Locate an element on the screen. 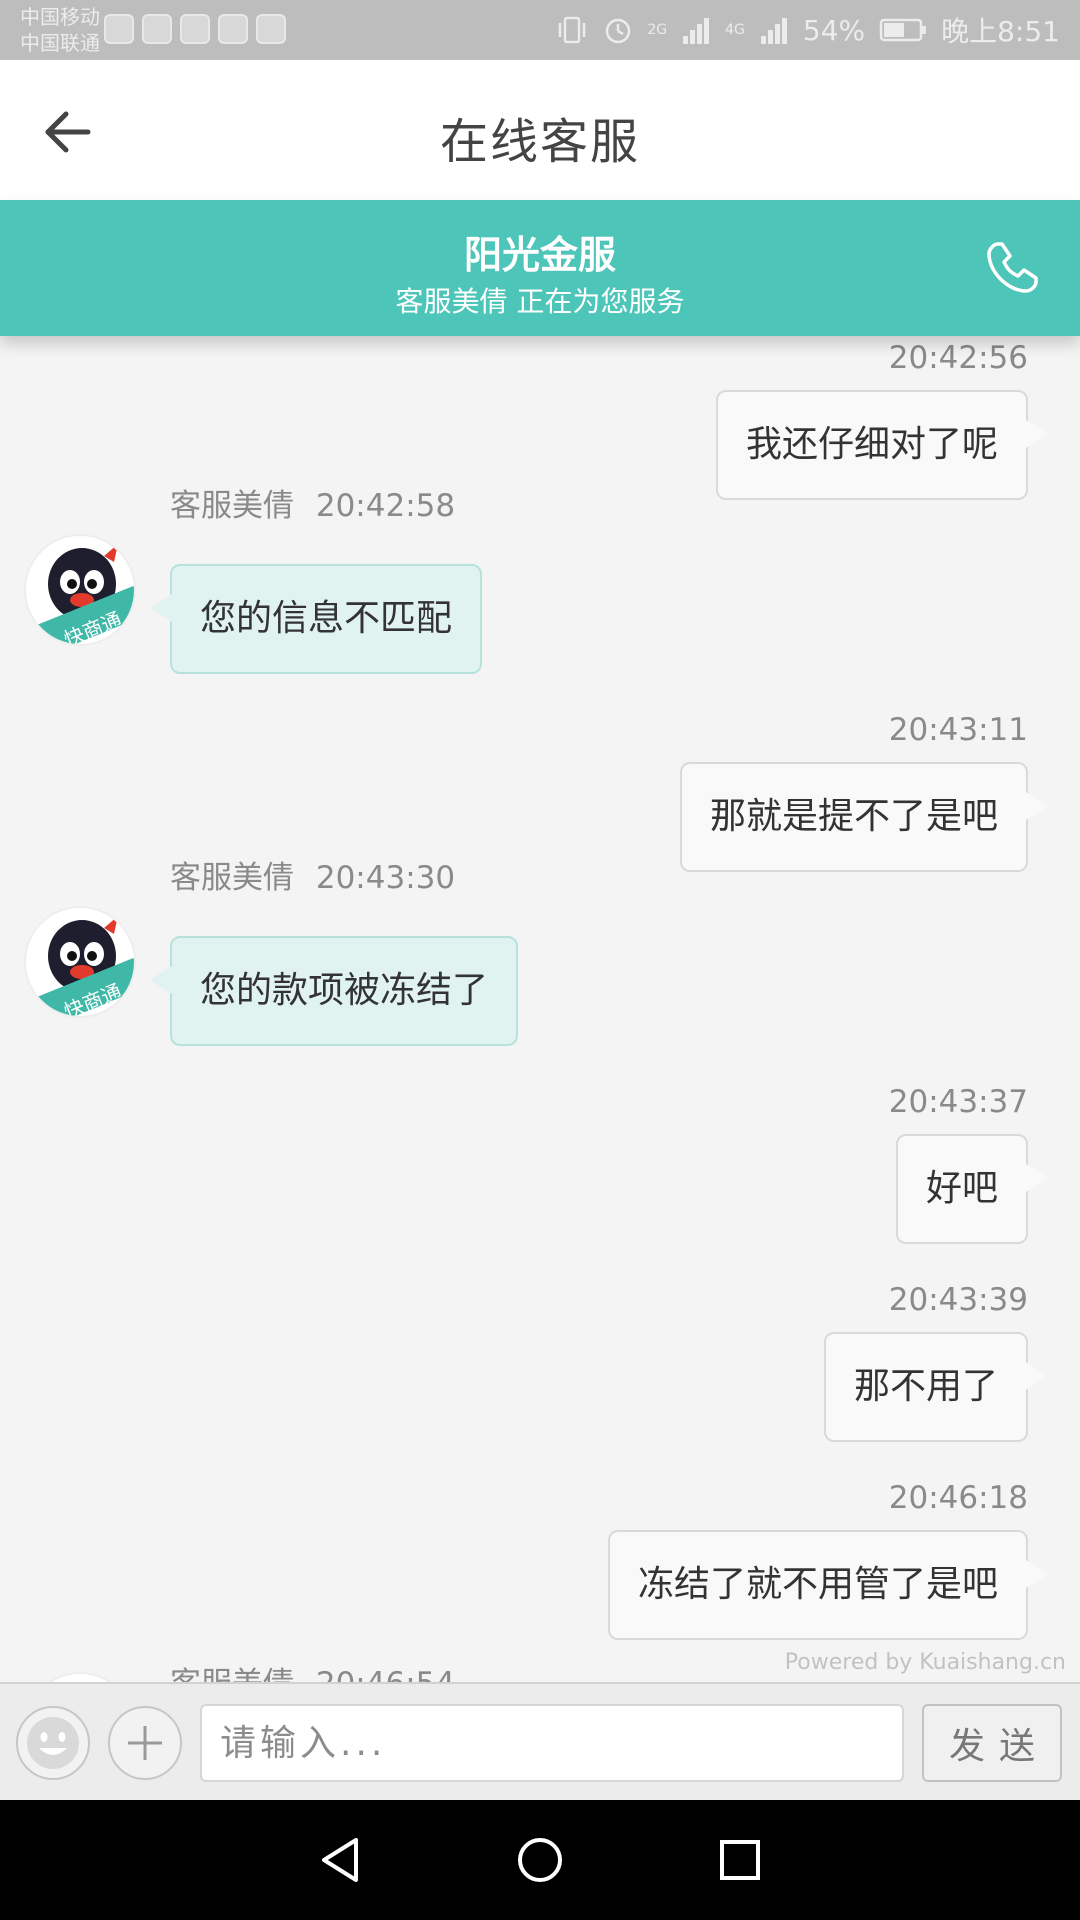 This screenshot has height=1920, width=1080. agent-message-meta: 客服美倩 20:43:30 is located at coordinates (312, 874).